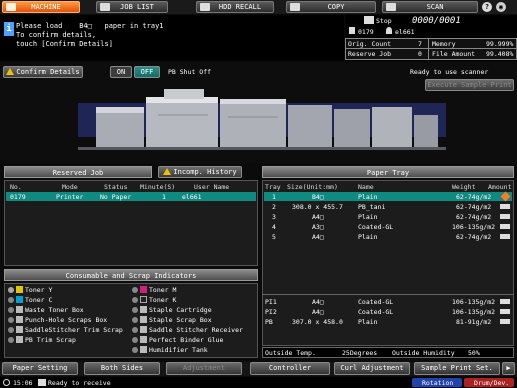  What do you see at coordinates (235, 7) in the screenshot?
I see `tab-hdd-recall: HDD RECALL` at bounding box center [235, 7].